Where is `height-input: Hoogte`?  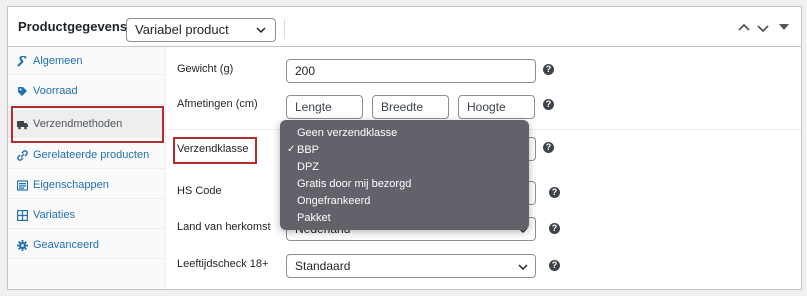
height-input: Hoogte is located at coordinates (496, 107).